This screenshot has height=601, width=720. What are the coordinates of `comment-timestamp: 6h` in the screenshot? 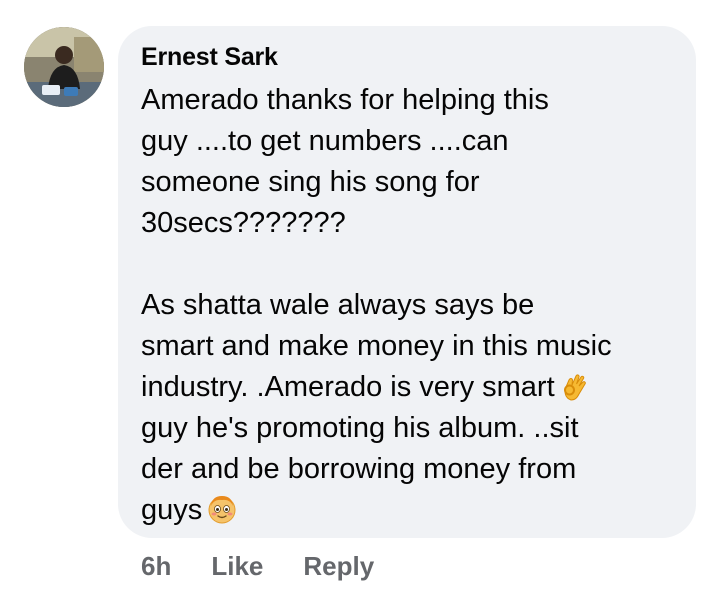 It's located at (156, 566).